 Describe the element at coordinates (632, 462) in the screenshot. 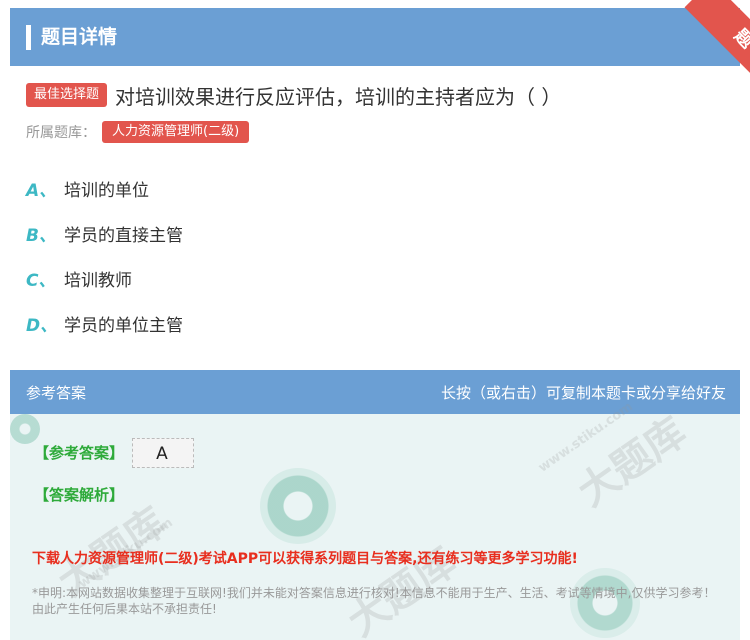

I see `watermark-text: 大题库` at that location.